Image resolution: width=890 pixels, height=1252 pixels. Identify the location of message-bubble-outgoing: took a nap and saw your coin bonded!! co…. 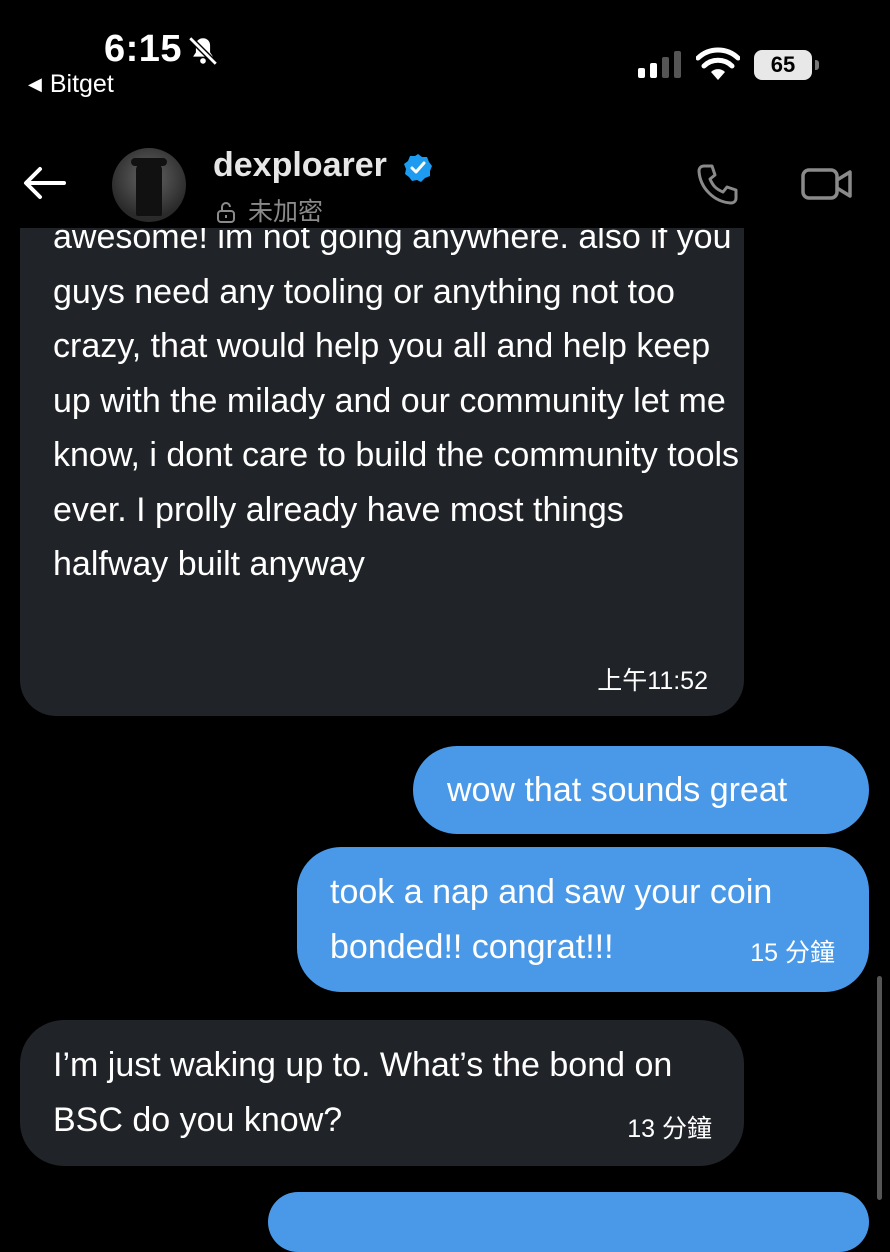
(583, 919).